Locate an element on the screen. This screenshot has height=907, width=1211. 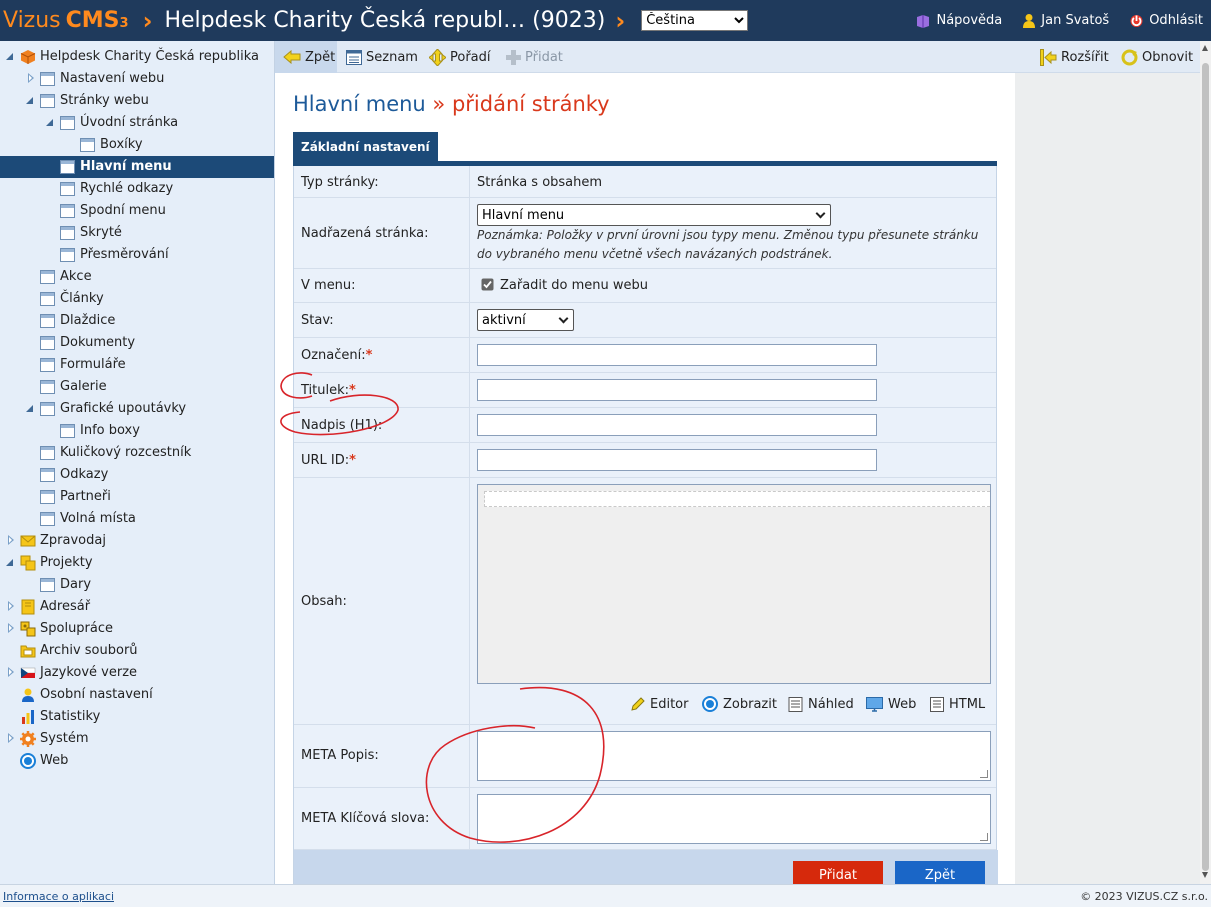
sidebar-item-clanky: Články is located at coordinates (137, 299).